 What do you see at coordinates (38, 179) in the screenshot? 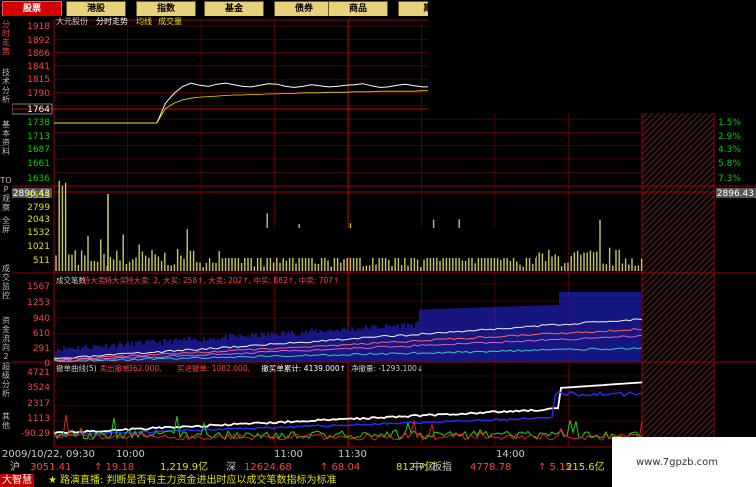
I see `price-label: 1636` at bounding box center [38, 179].